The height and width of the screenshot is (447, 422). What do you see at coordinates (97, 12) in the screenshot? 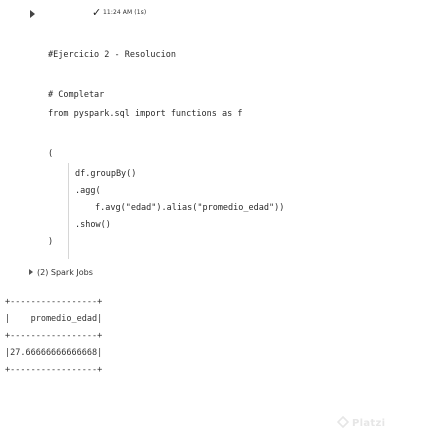
I see `check-icon: ✓` at bounding box center [97, 12].